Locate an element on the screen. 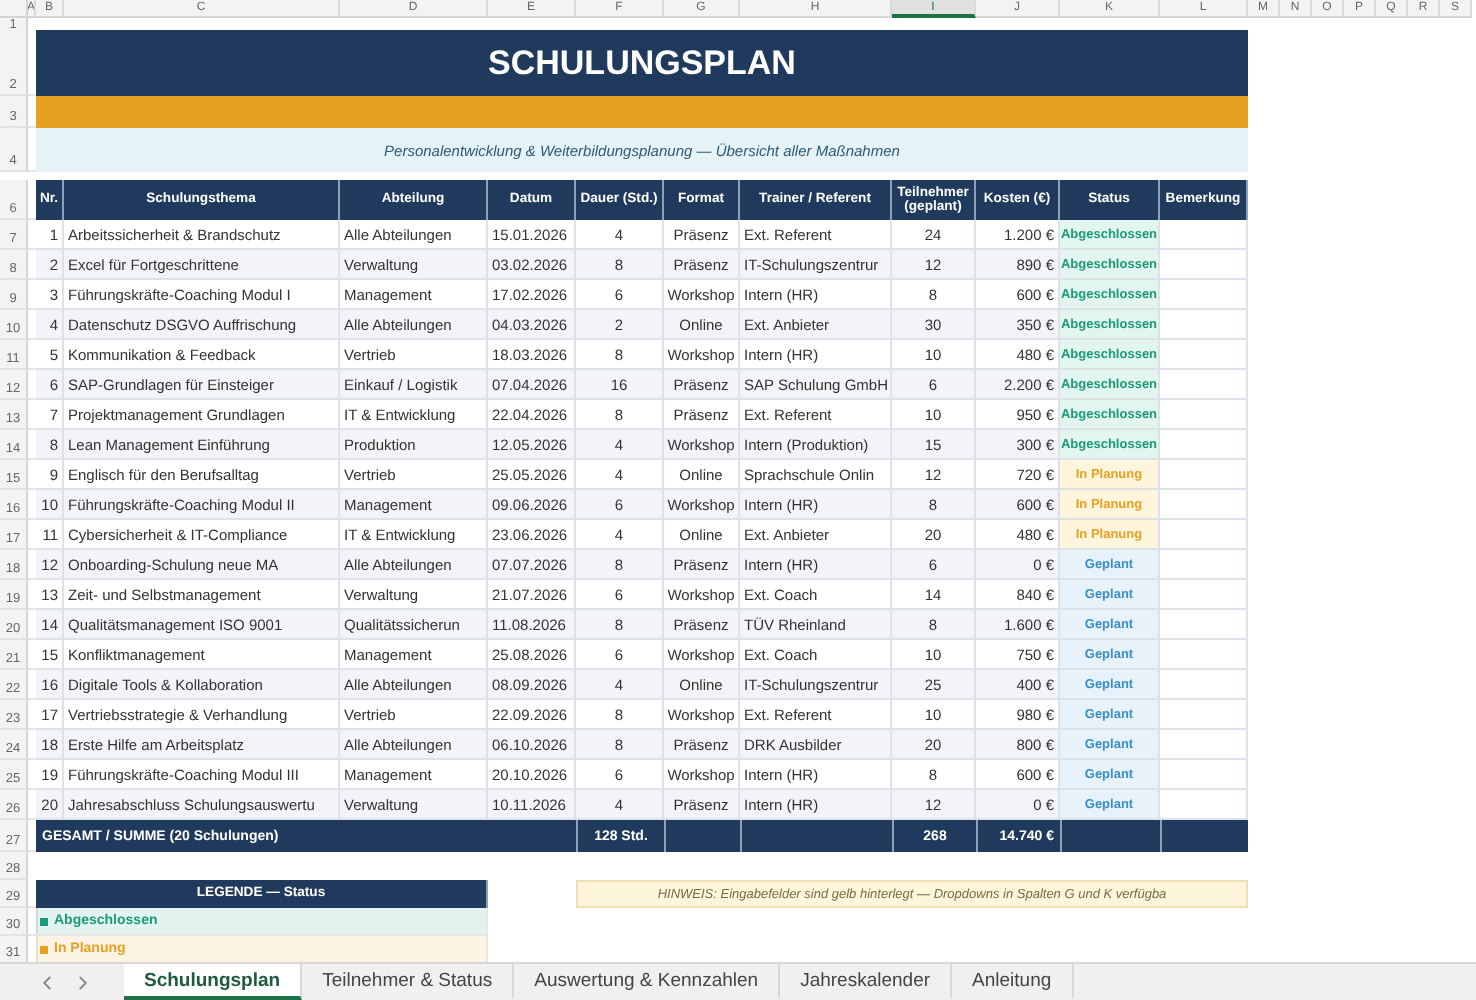 Image resolution: width=1476 pixels, height=1000 pixels. sheet-tab: Anleitung is located at coordinates (1013, 982).